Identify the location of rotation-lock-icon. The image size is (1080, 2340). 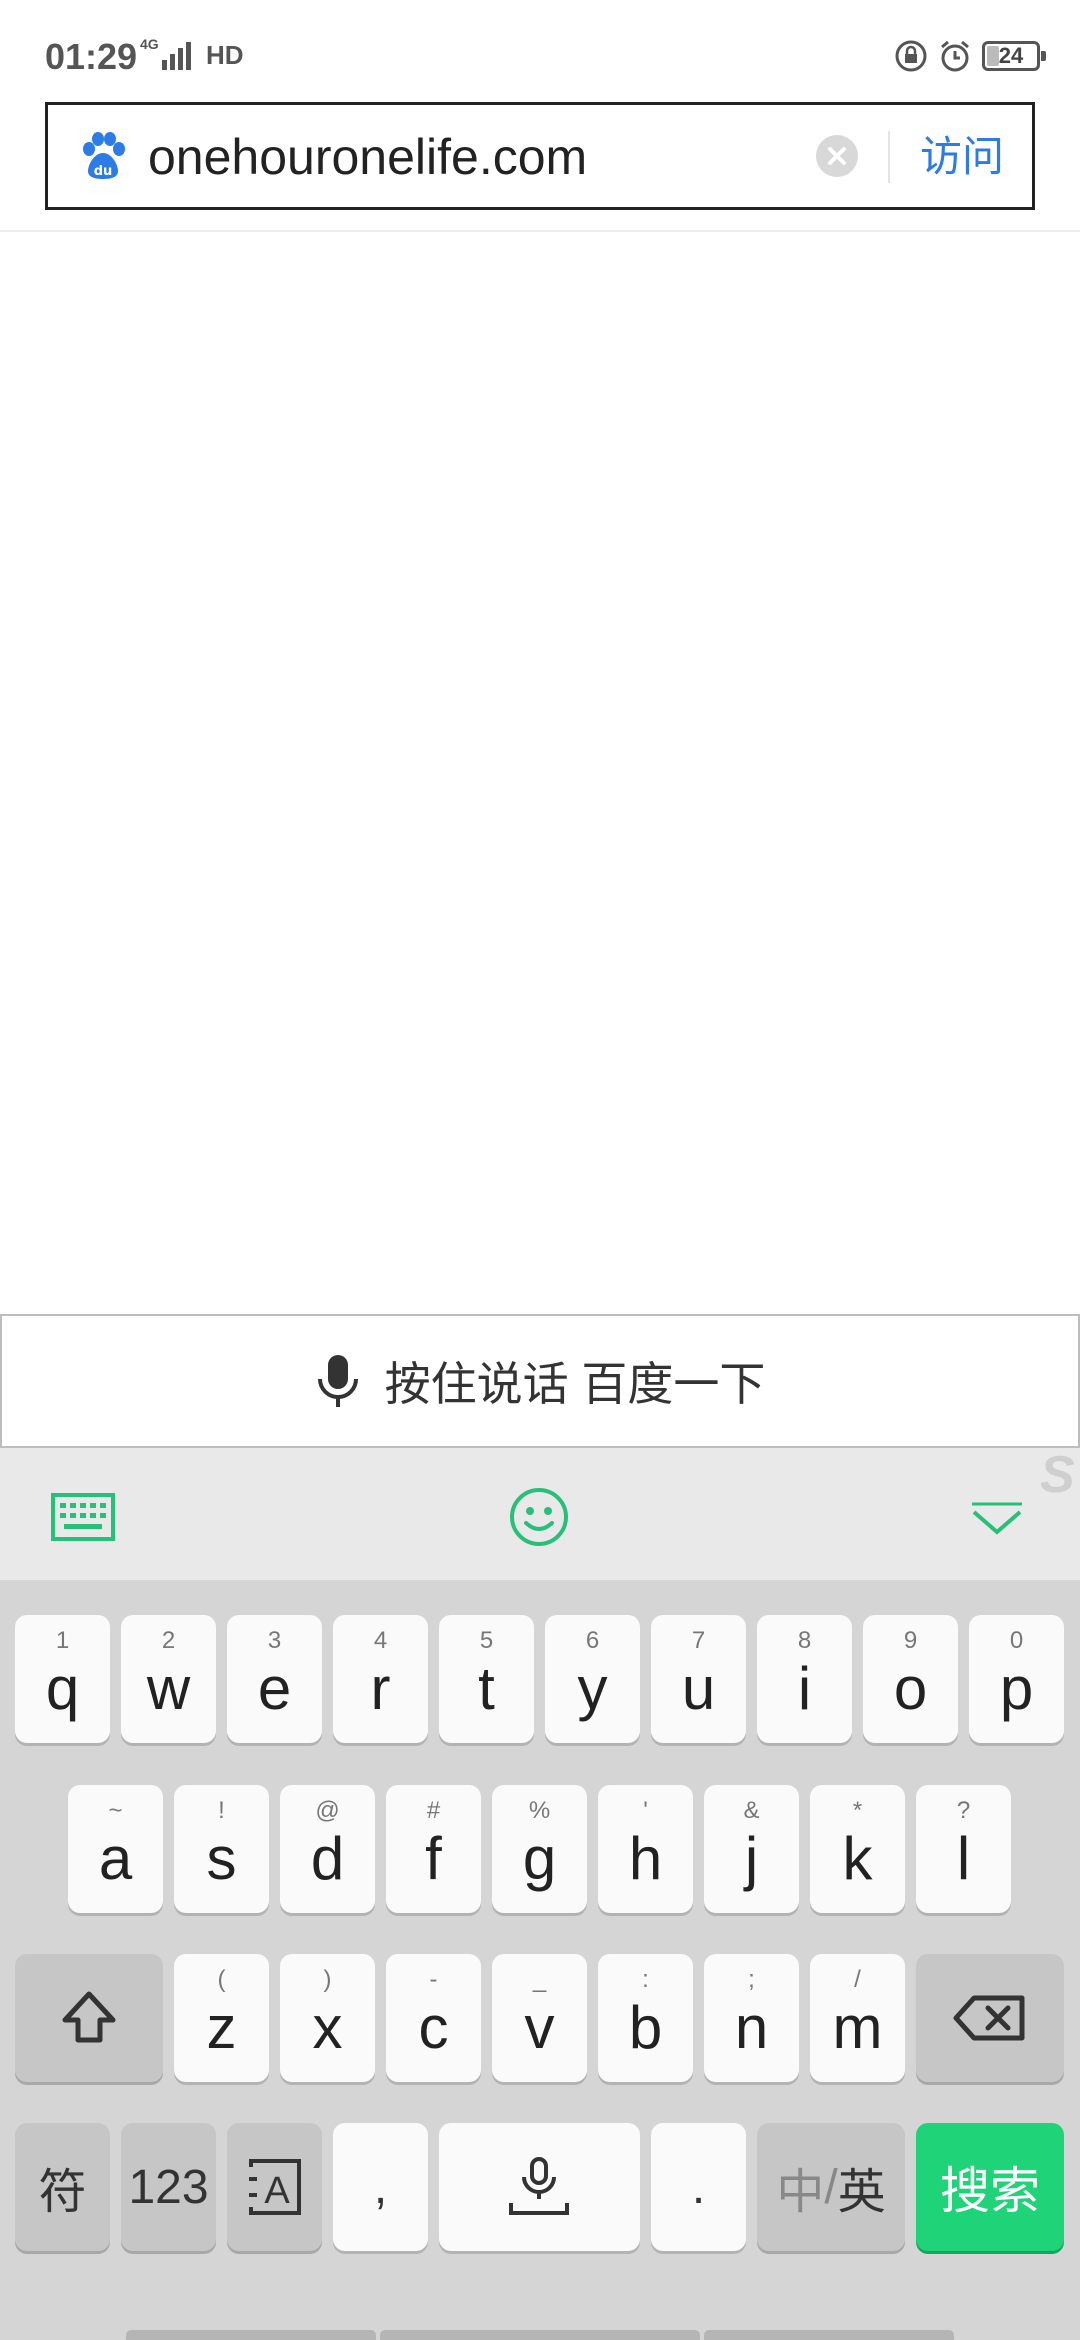
(911, 56).